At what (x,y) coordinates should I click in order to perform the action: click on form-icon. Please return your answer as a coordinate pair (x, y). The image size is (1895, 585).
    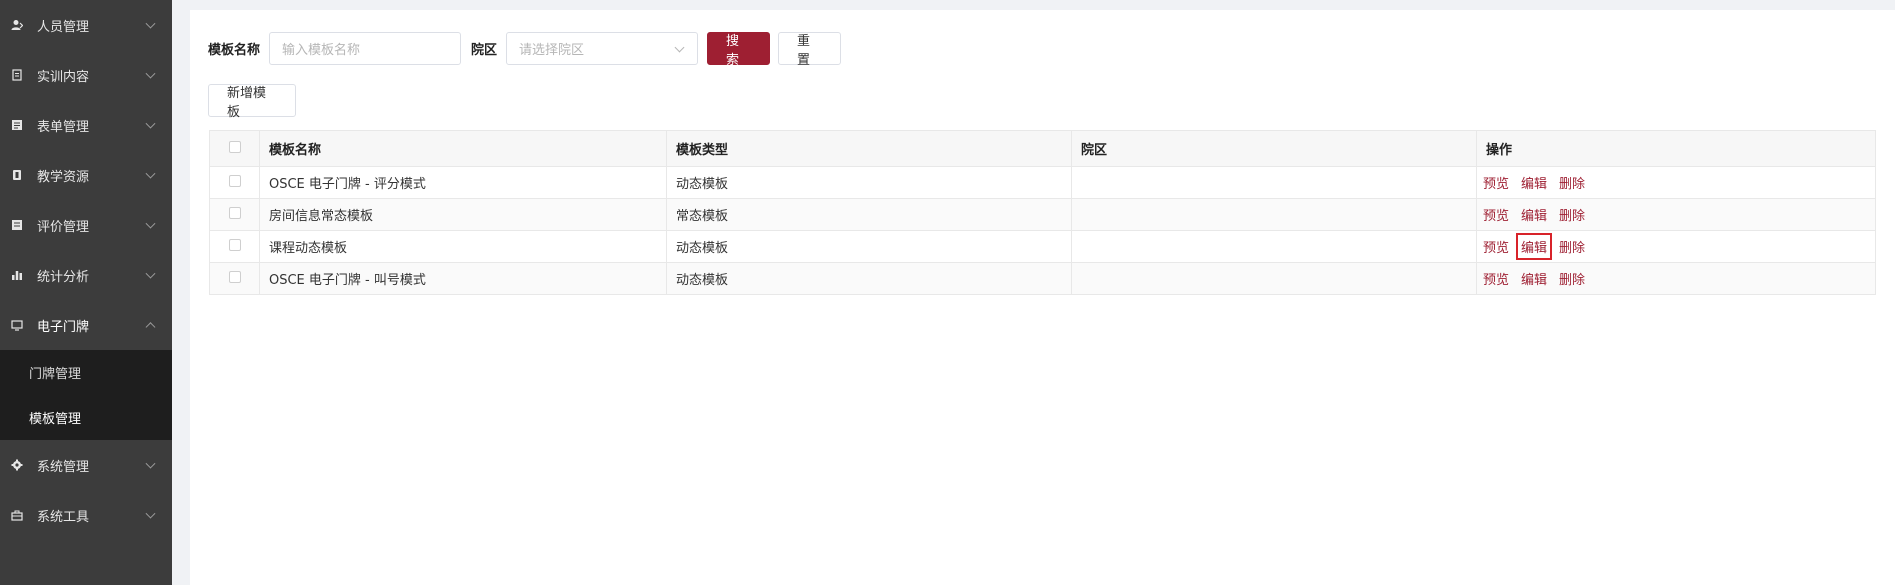
    Looking at the image, I should click on (17, 125).